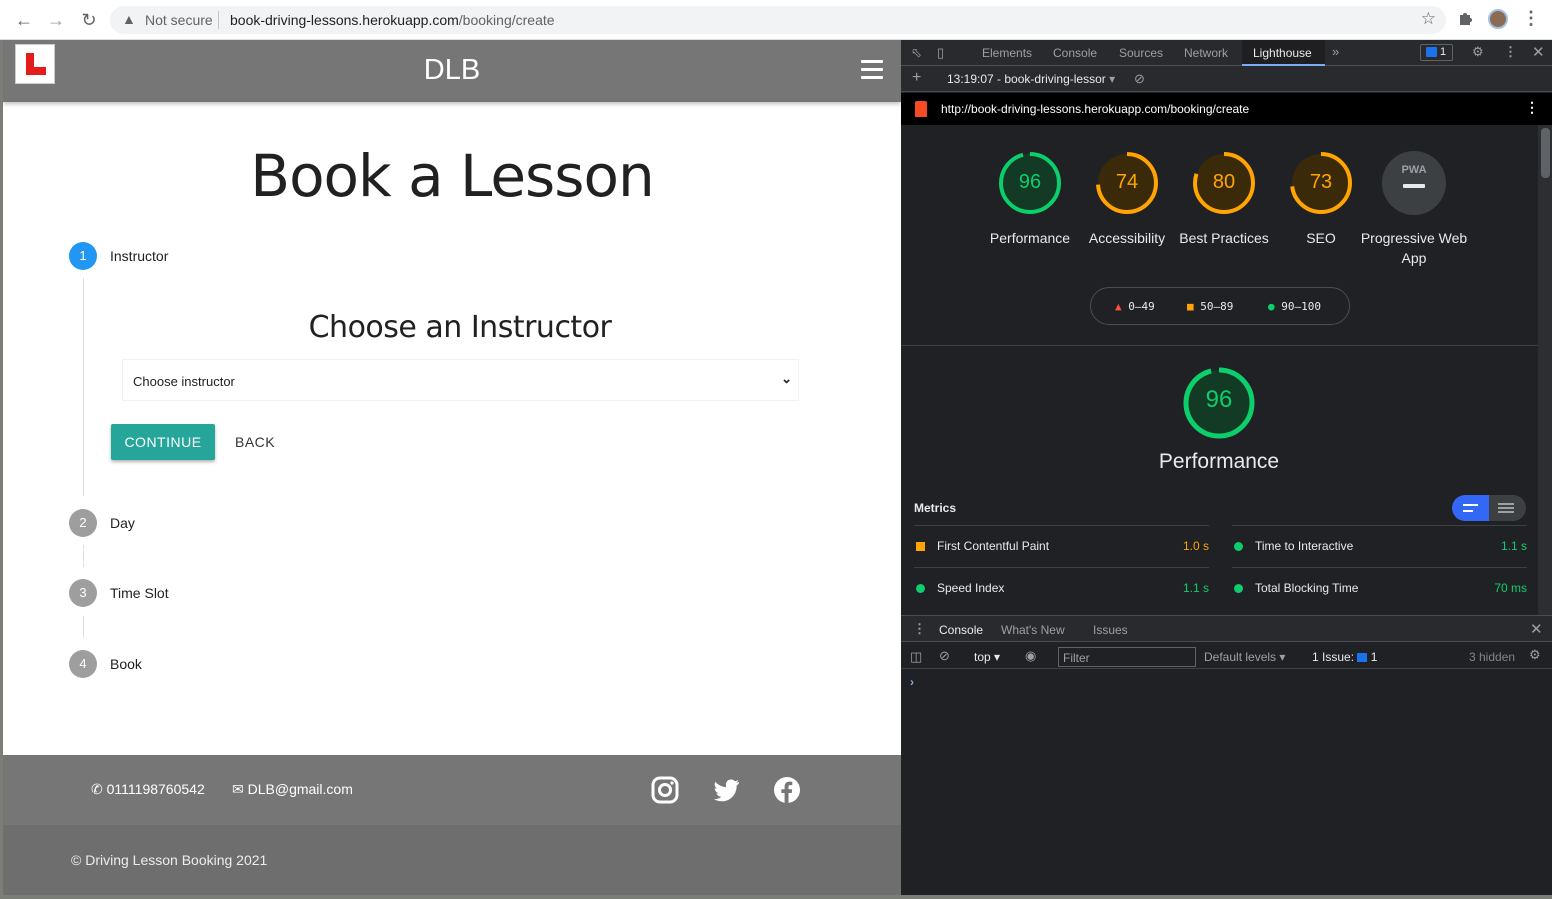 This screenshot has height=899, width=1552. Describe the element at coordinates (460, 380) in the screenshot. I see `instructor-select: Choose instructor ⌄` at that location.